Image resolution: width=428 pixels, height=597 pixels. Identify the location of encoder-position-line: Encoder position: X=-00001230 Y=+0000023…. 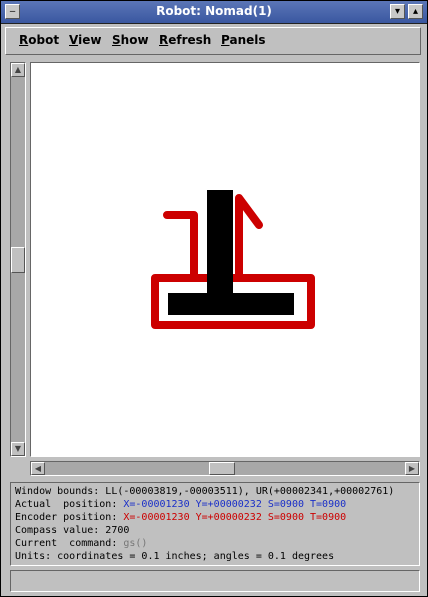
(180, 518).